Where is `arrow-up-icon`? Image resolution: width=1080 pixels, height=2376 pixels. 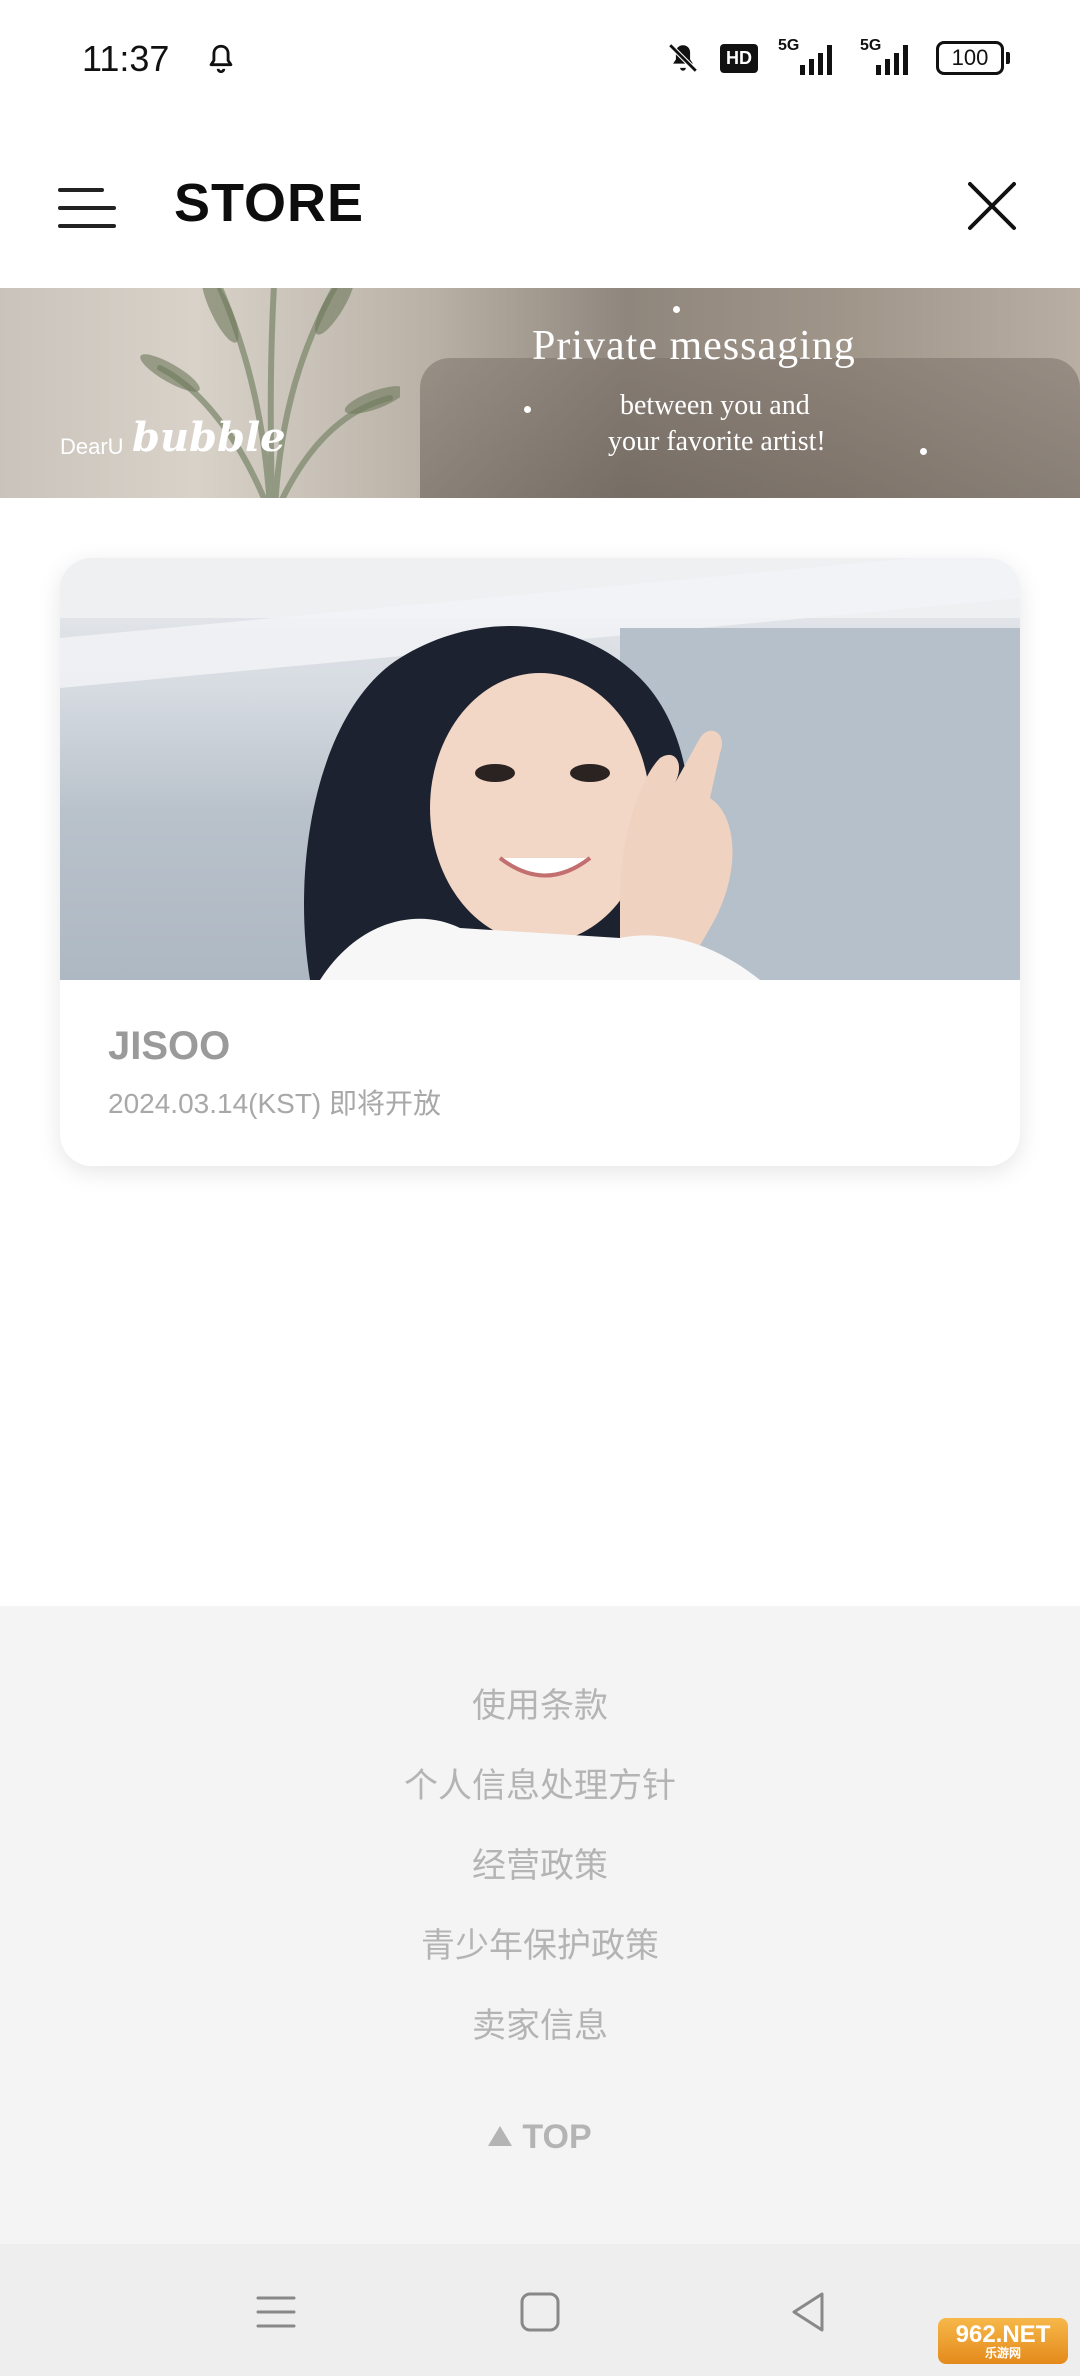
arrow-up-icon is located at coordinates (500, 2136).